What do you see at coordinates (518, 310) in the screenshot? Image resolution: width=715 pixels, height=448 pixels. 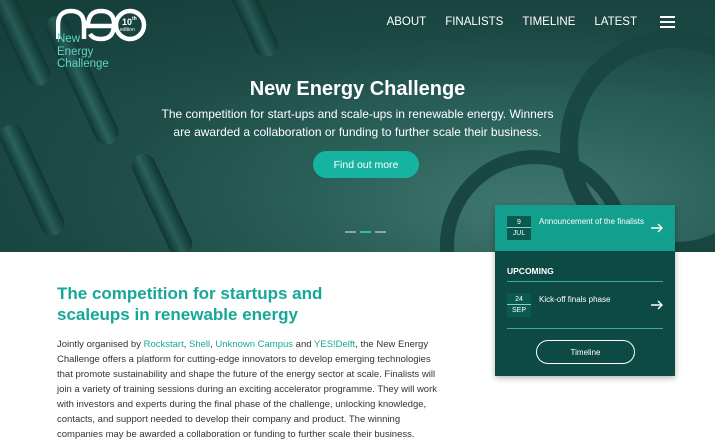 I see `event-month: SEP` at bounding box center [518, 310].